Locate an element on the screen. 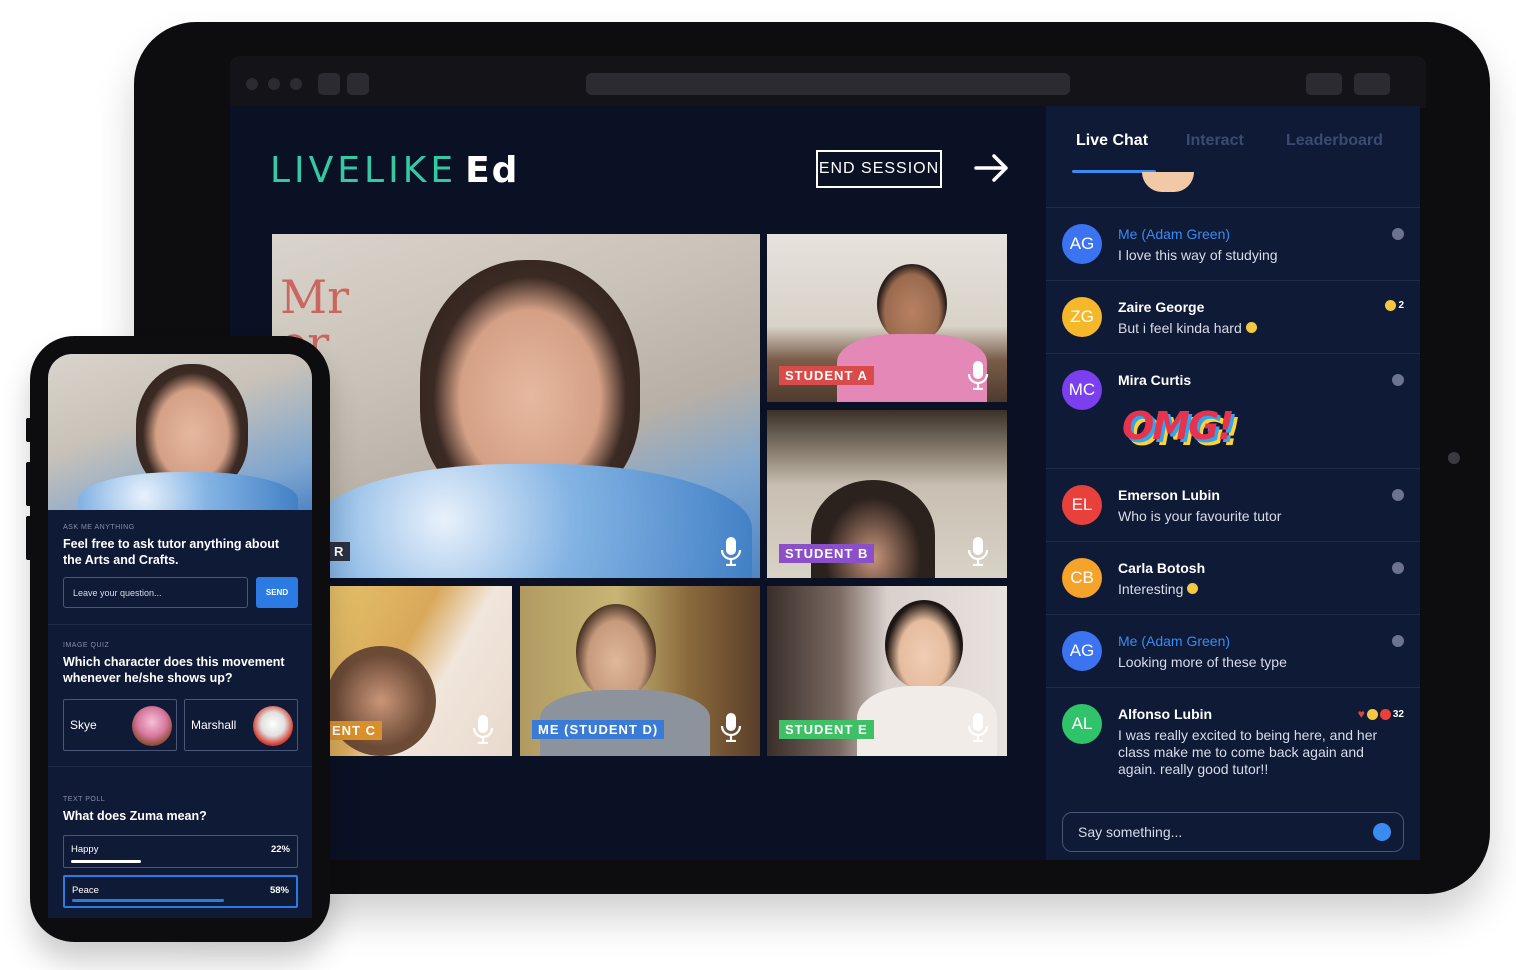 This screenshot has height=970, width=1516. student-e-figure is located at coordinates (924, 645).